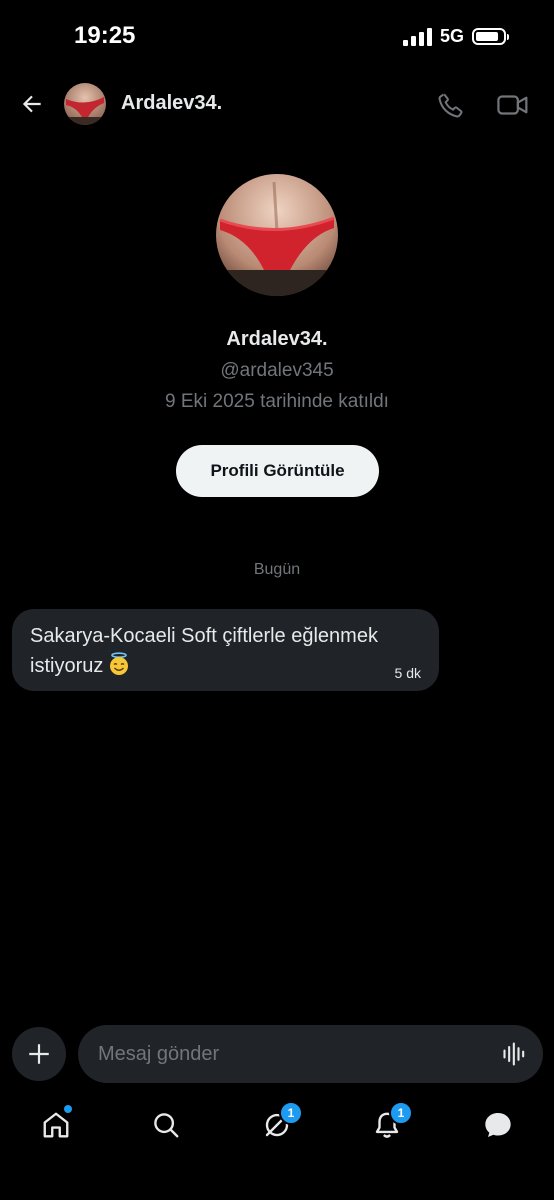 Image resolution: width=554 pixels, height=1200 pixels. Describe the element at coordinates (417, 36) in the screenshot. I see `signal-icon` at that location.